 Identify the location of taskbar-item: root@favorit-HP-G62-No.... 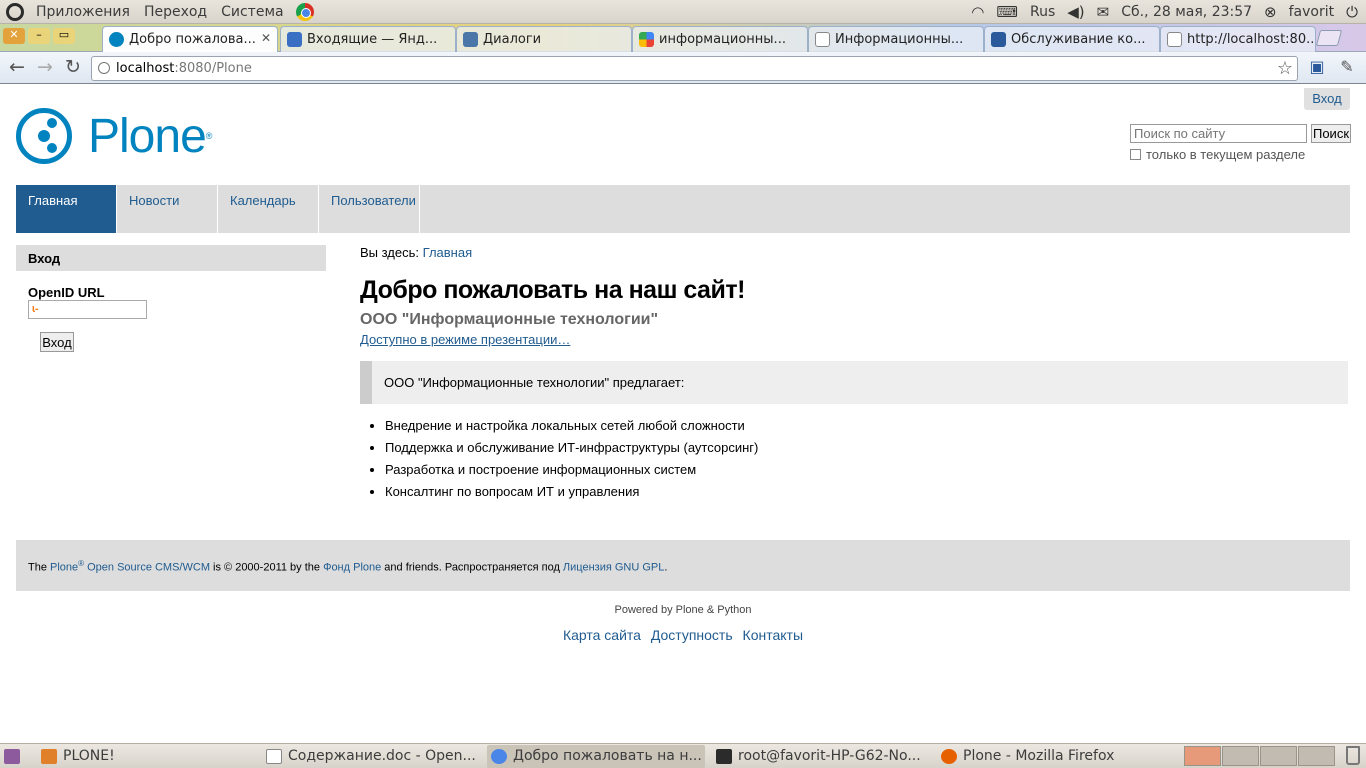
(821, 756).